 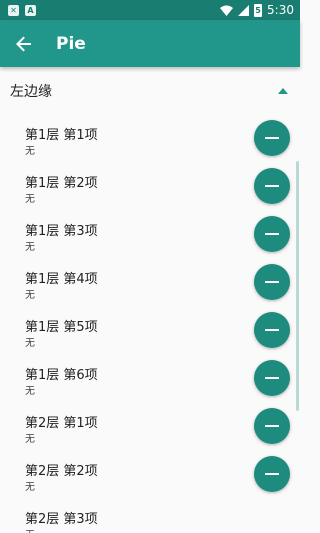 What do you see at coordinates (280, 10) in the screenshot?
I see `status-time: 5:30` at bounding box center [280, 10].